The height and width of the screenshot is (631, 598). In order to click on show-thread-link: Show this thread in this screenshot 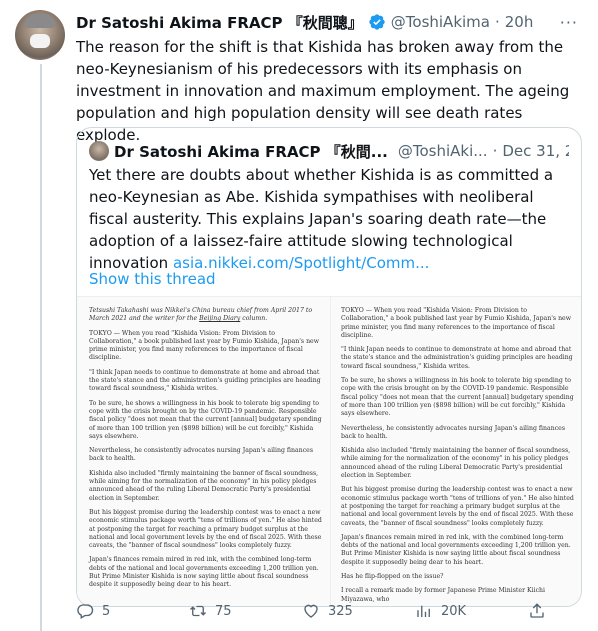, I will do `click(152, 279)`.